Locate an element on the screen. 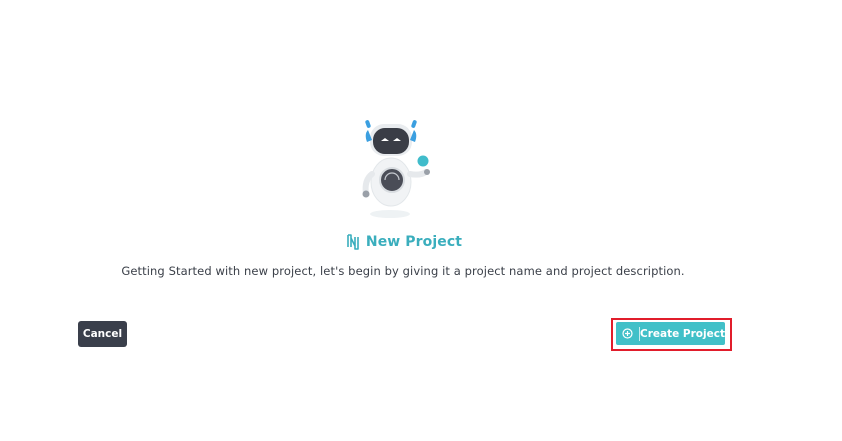 This screenshot has width=842, height=441. robot-mascot-illustration is located at coordinates (396, 169).